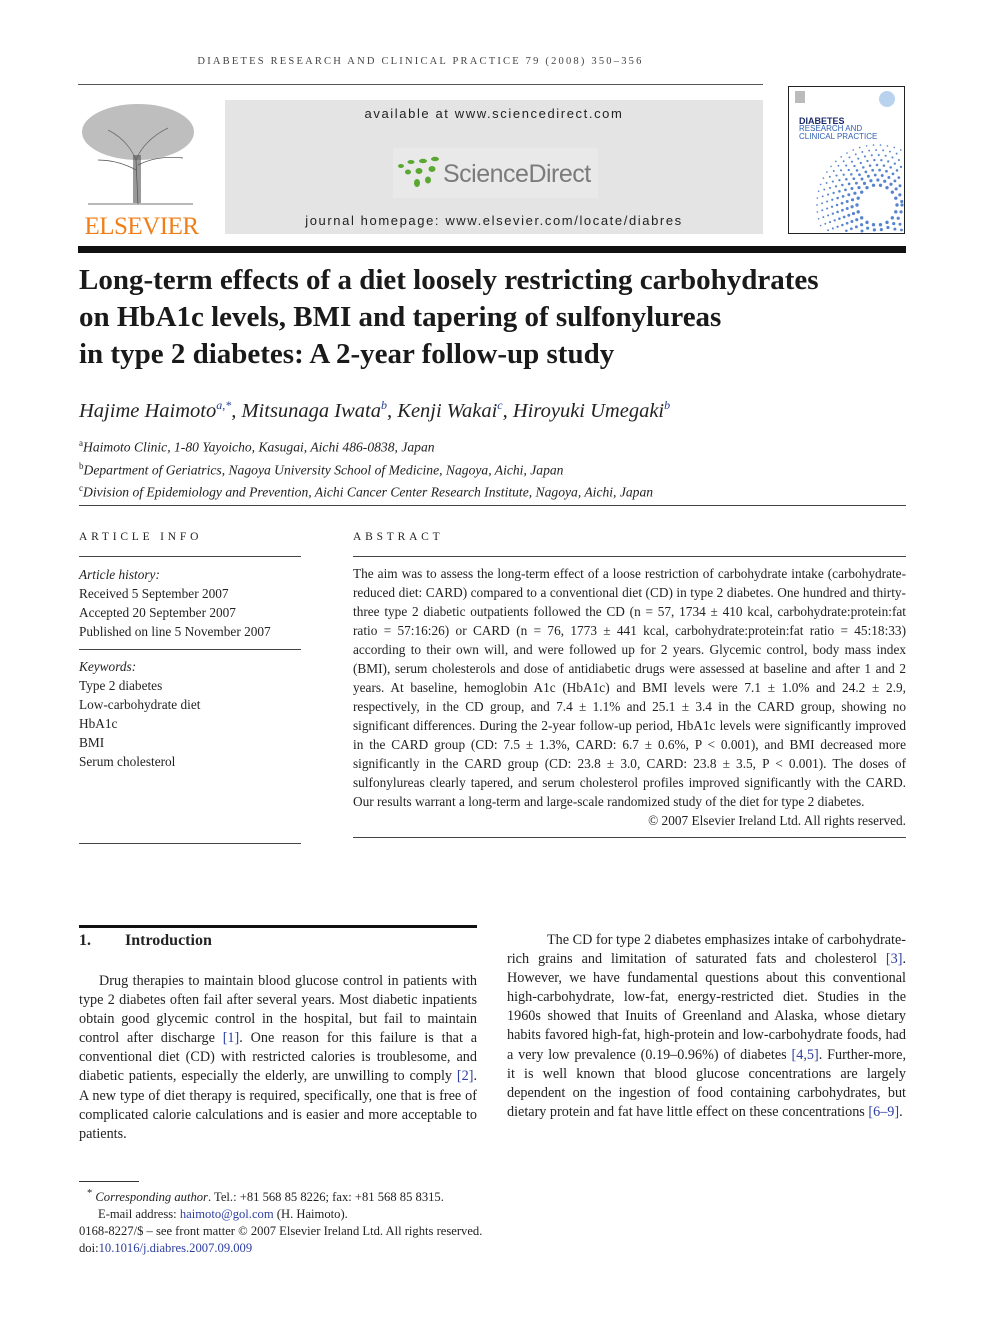 Image resolution: width=992 pixels, height=1323 pixels. Describe the element at coordinates (176, 1248) in the screenshot. I see `doi-link: 10.1016/j.diabres.2007.09.009` at that location.